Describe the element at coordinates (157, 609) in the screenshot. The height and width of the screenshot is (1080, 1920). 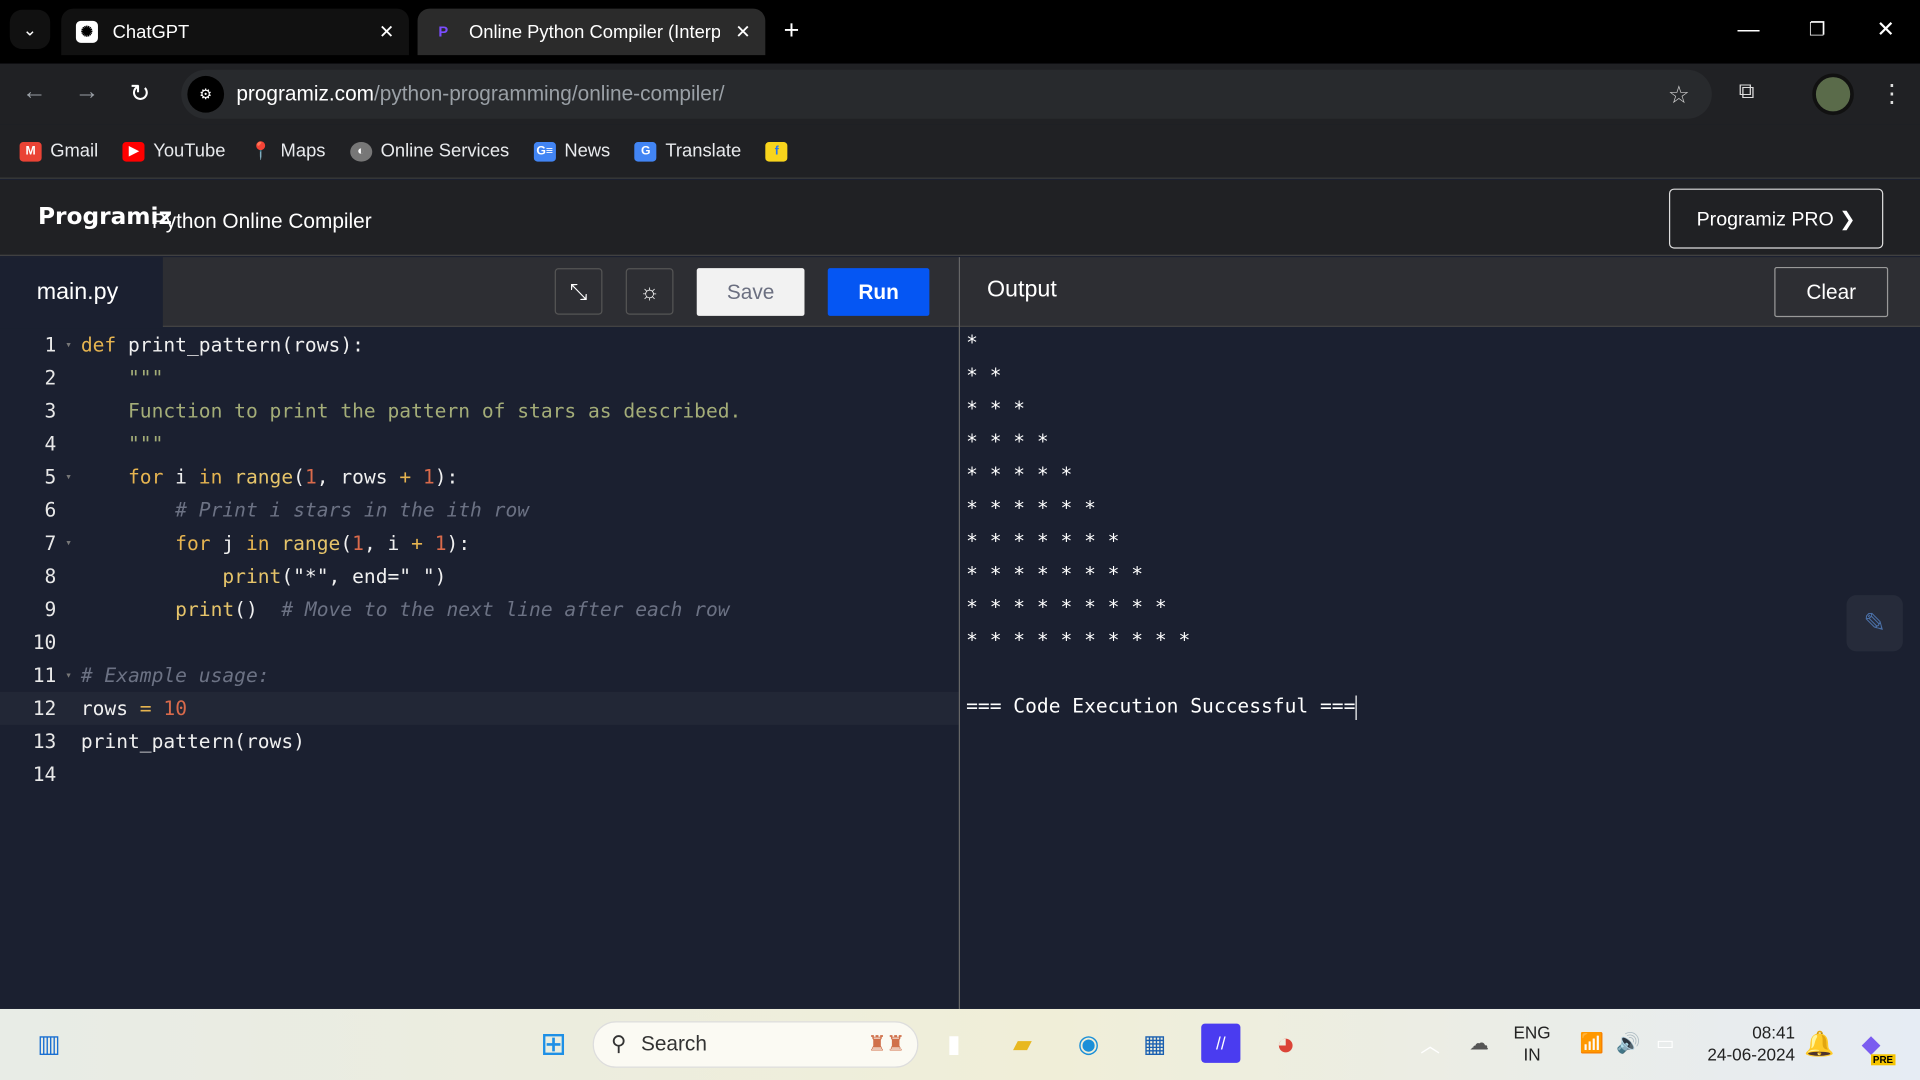
I see `code-token: print` at that location.